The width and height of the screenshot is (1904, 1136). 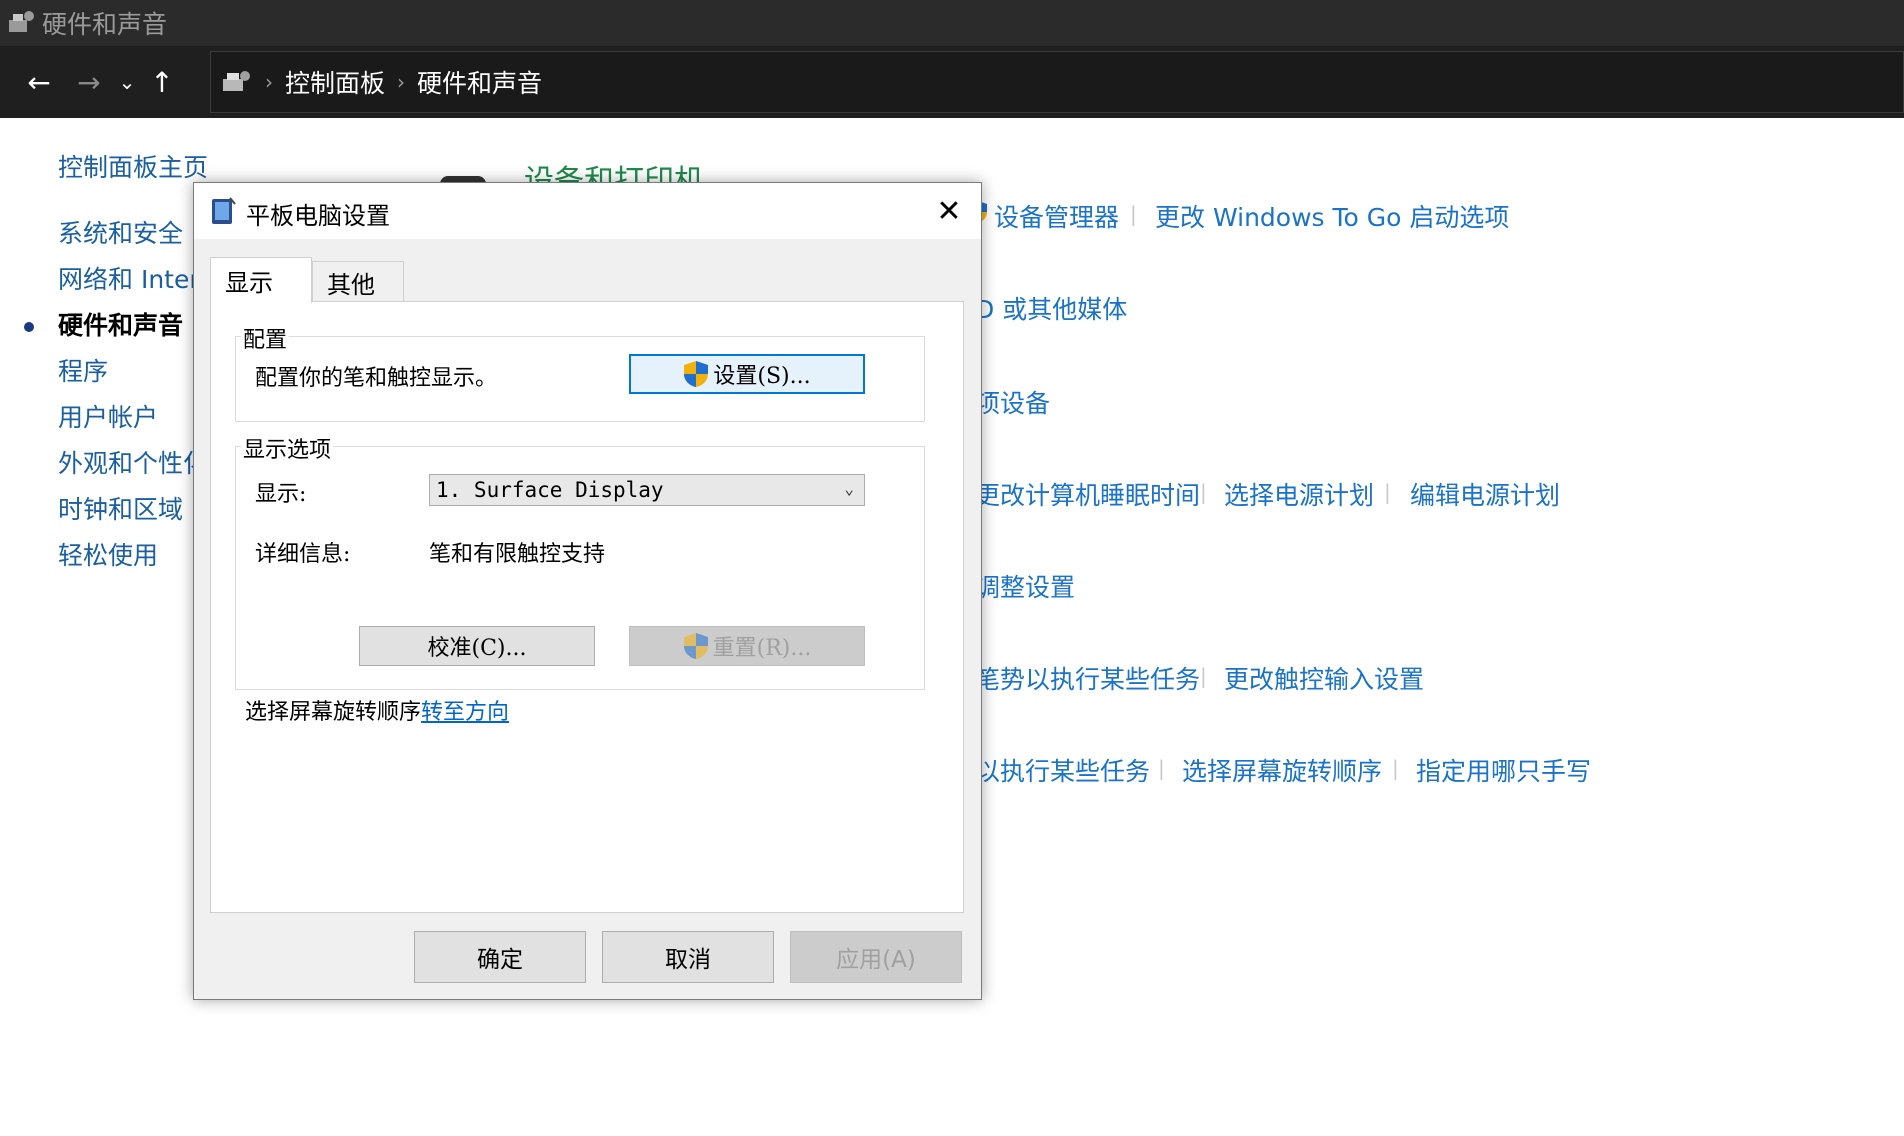 I want to click on sidebar-item-hardware-sound: 硬件和声音, so click(x=120, y=324).